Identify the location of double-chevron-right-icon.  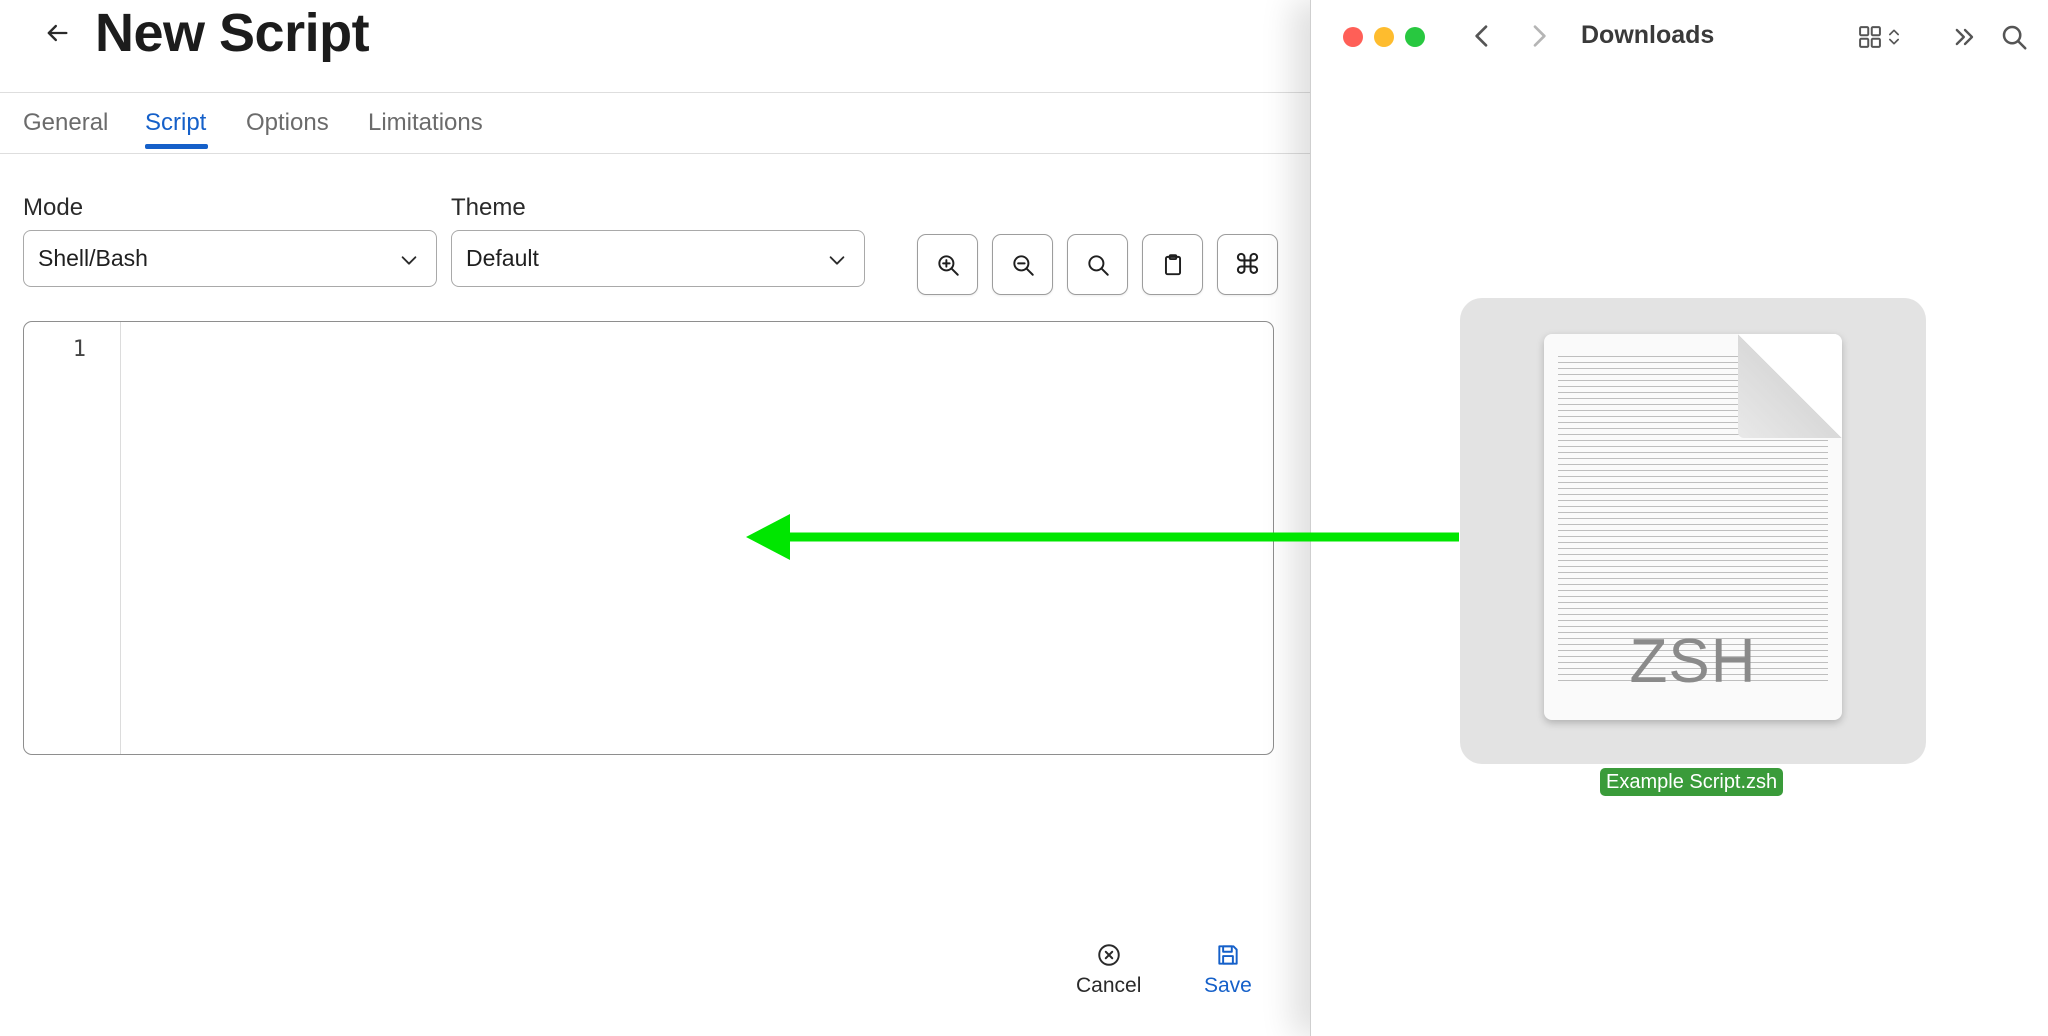
(1964, 37).